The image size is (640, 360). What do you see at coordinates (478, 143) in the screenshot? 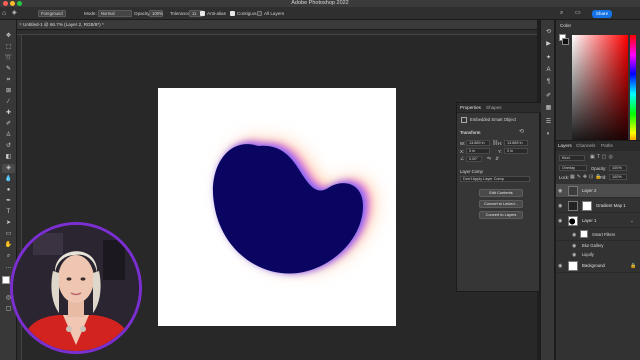
I see `width-input: 13.889 in` at bounding box center [478, 143].